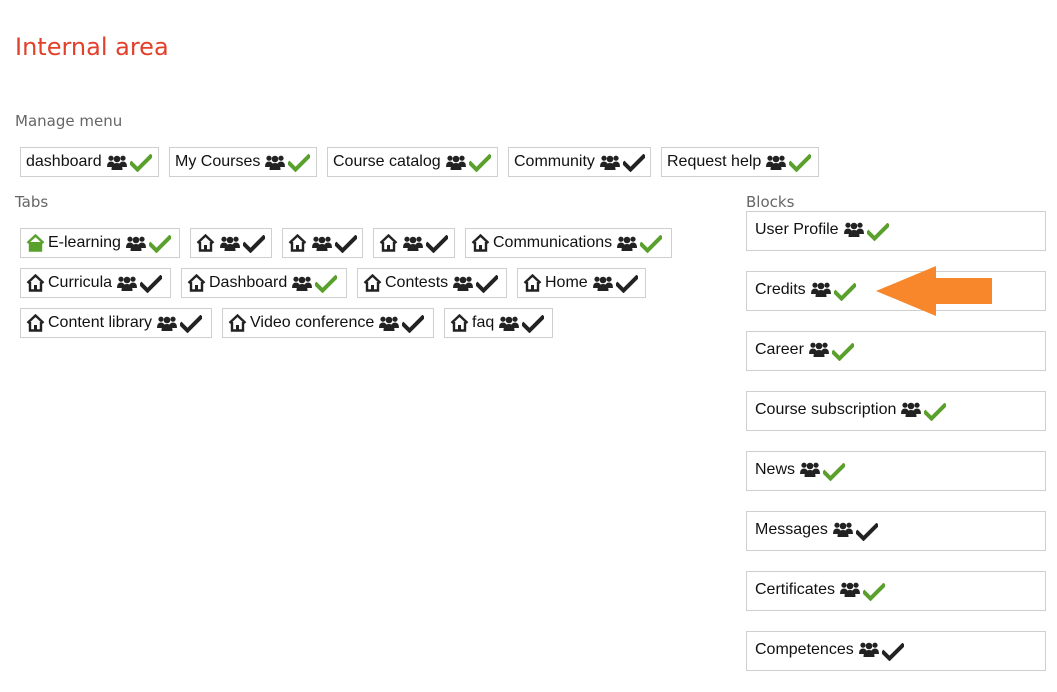 The image size is (1057, 692). I want to click on block-label: Course subscription, so click(826, 409).